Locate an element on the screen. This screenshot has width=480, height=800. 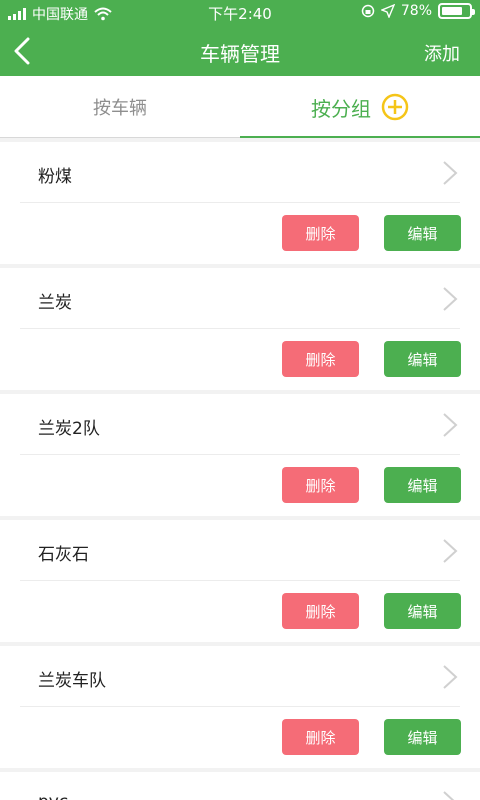
group-name: 粉煤 is located at coordinates (55, 174).